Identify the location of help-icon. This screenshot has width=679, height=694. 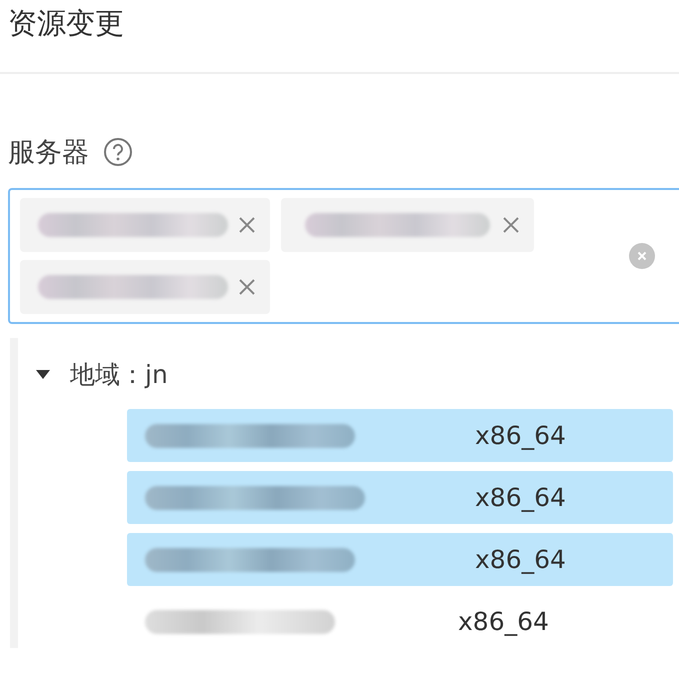
(118, 152).